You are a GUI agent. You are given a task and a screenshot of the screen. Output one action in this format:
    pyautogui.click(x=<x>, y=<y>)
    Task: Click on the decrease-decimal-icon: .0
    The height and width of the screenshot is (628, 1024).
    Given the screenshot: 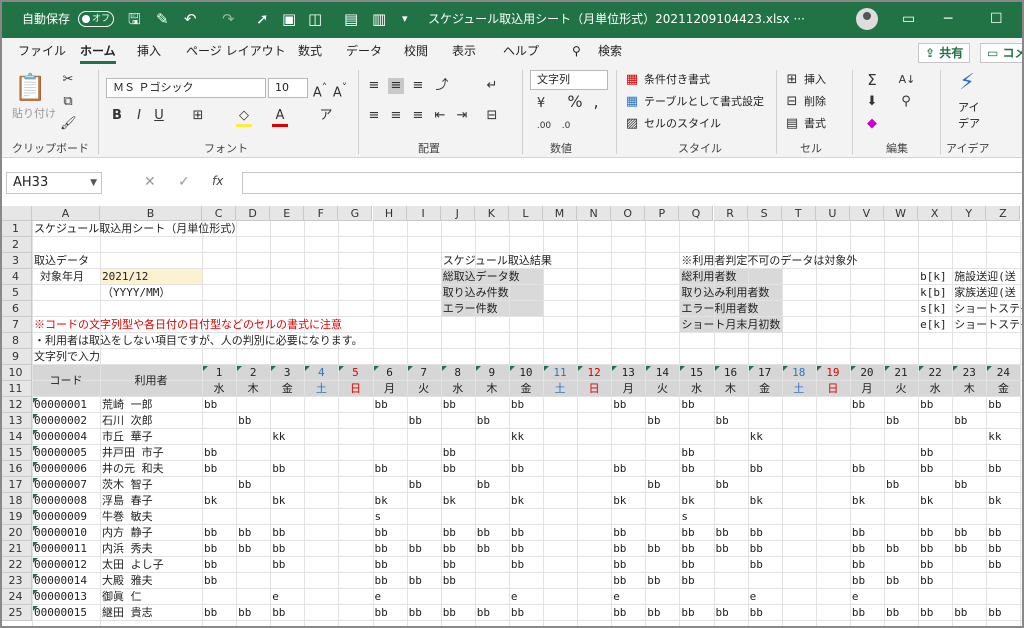 What is the action you would take?
    pyautogui.click(x=566, y=126)
    